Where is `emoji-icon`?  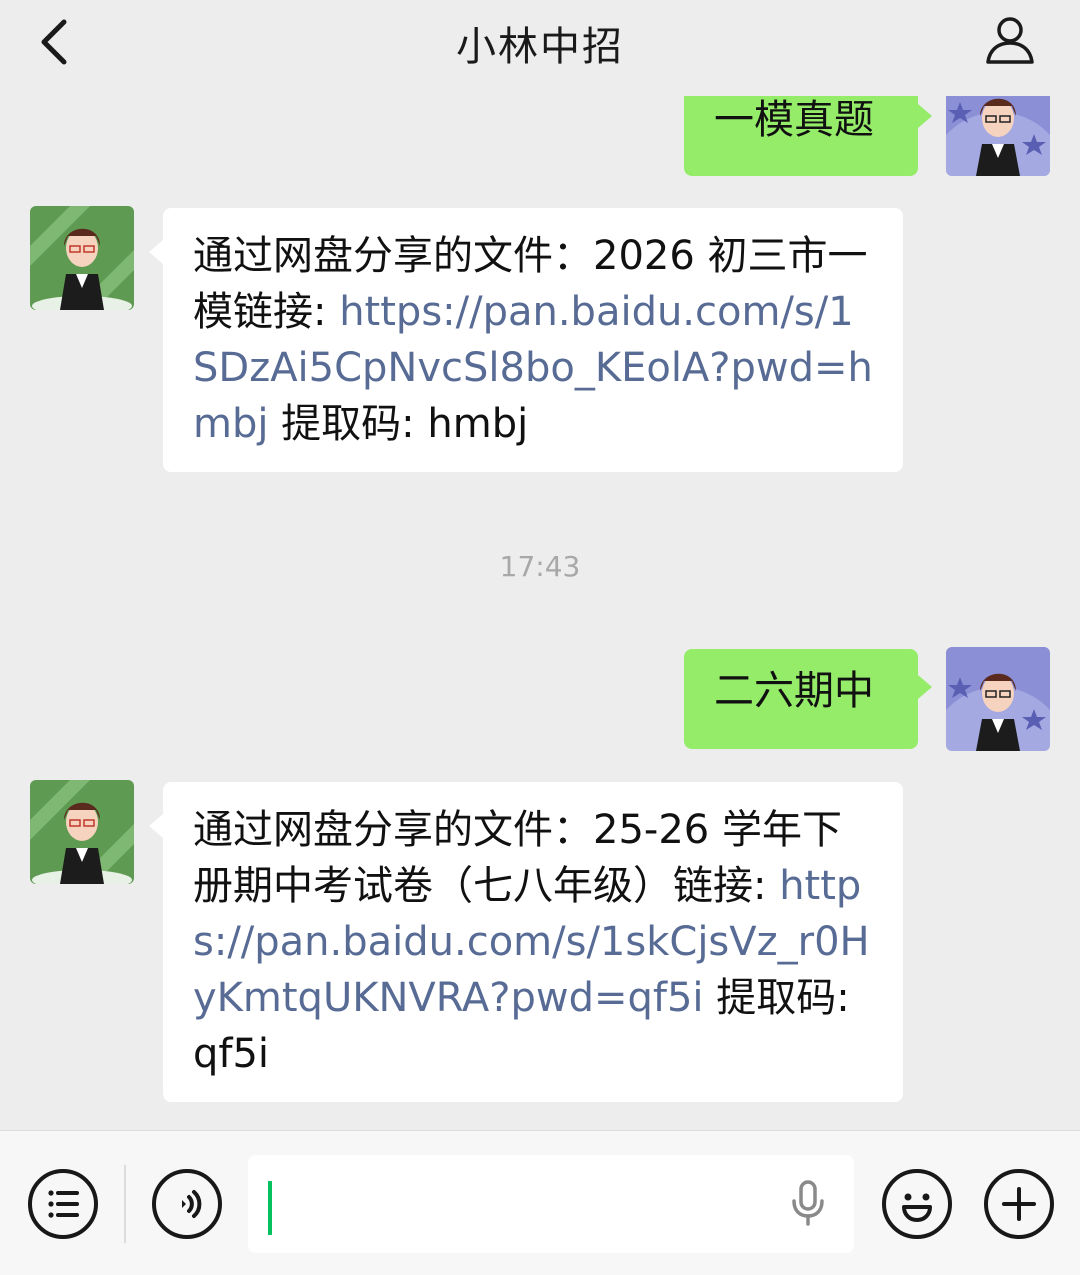 emoji-icon is located at coordinates (917, 1207).